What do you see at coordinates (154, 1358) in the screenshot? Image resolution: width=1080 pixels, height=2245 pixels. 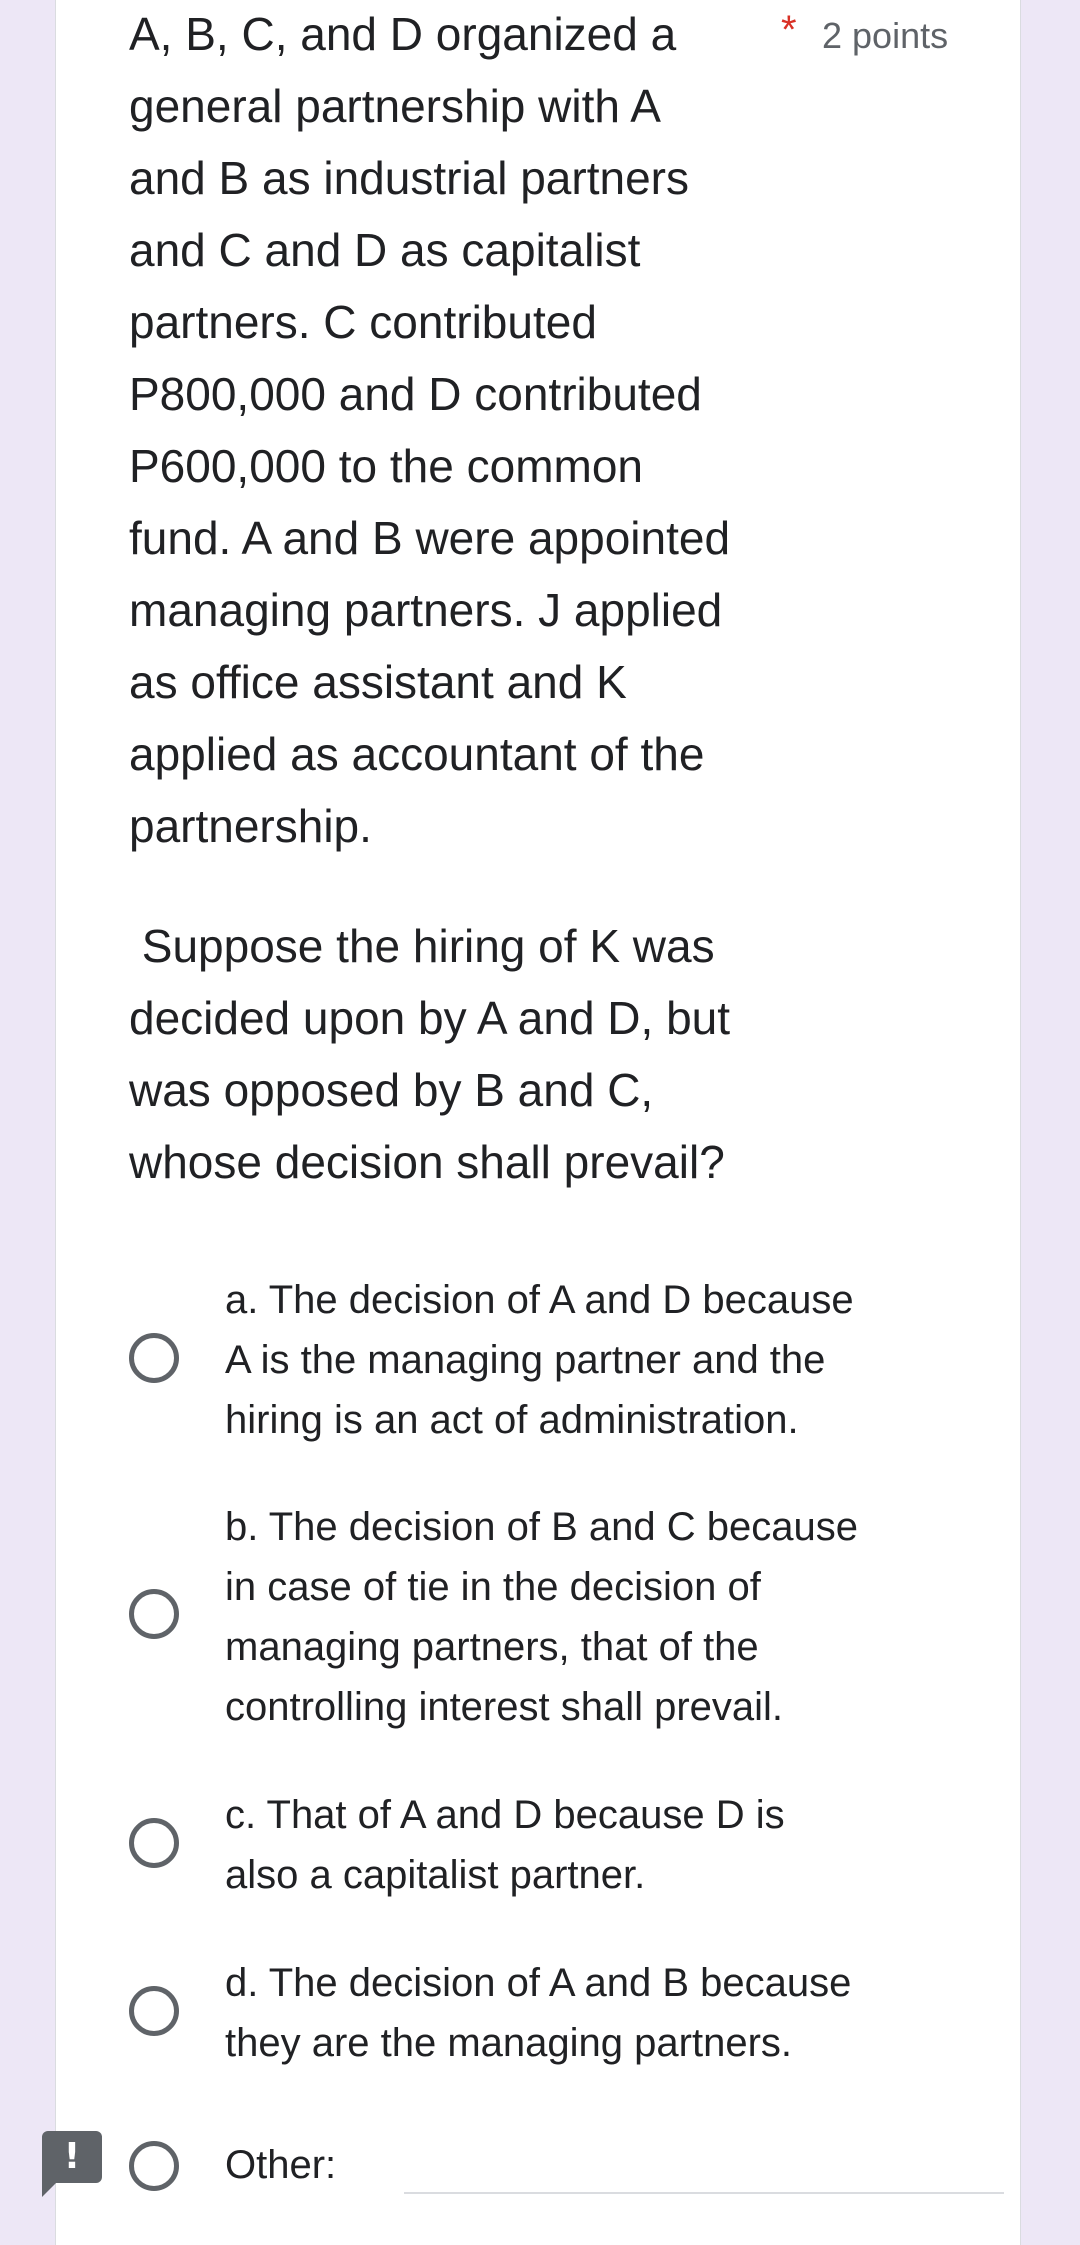 I see `radio-button-a` at bounding box center [154, 1358].